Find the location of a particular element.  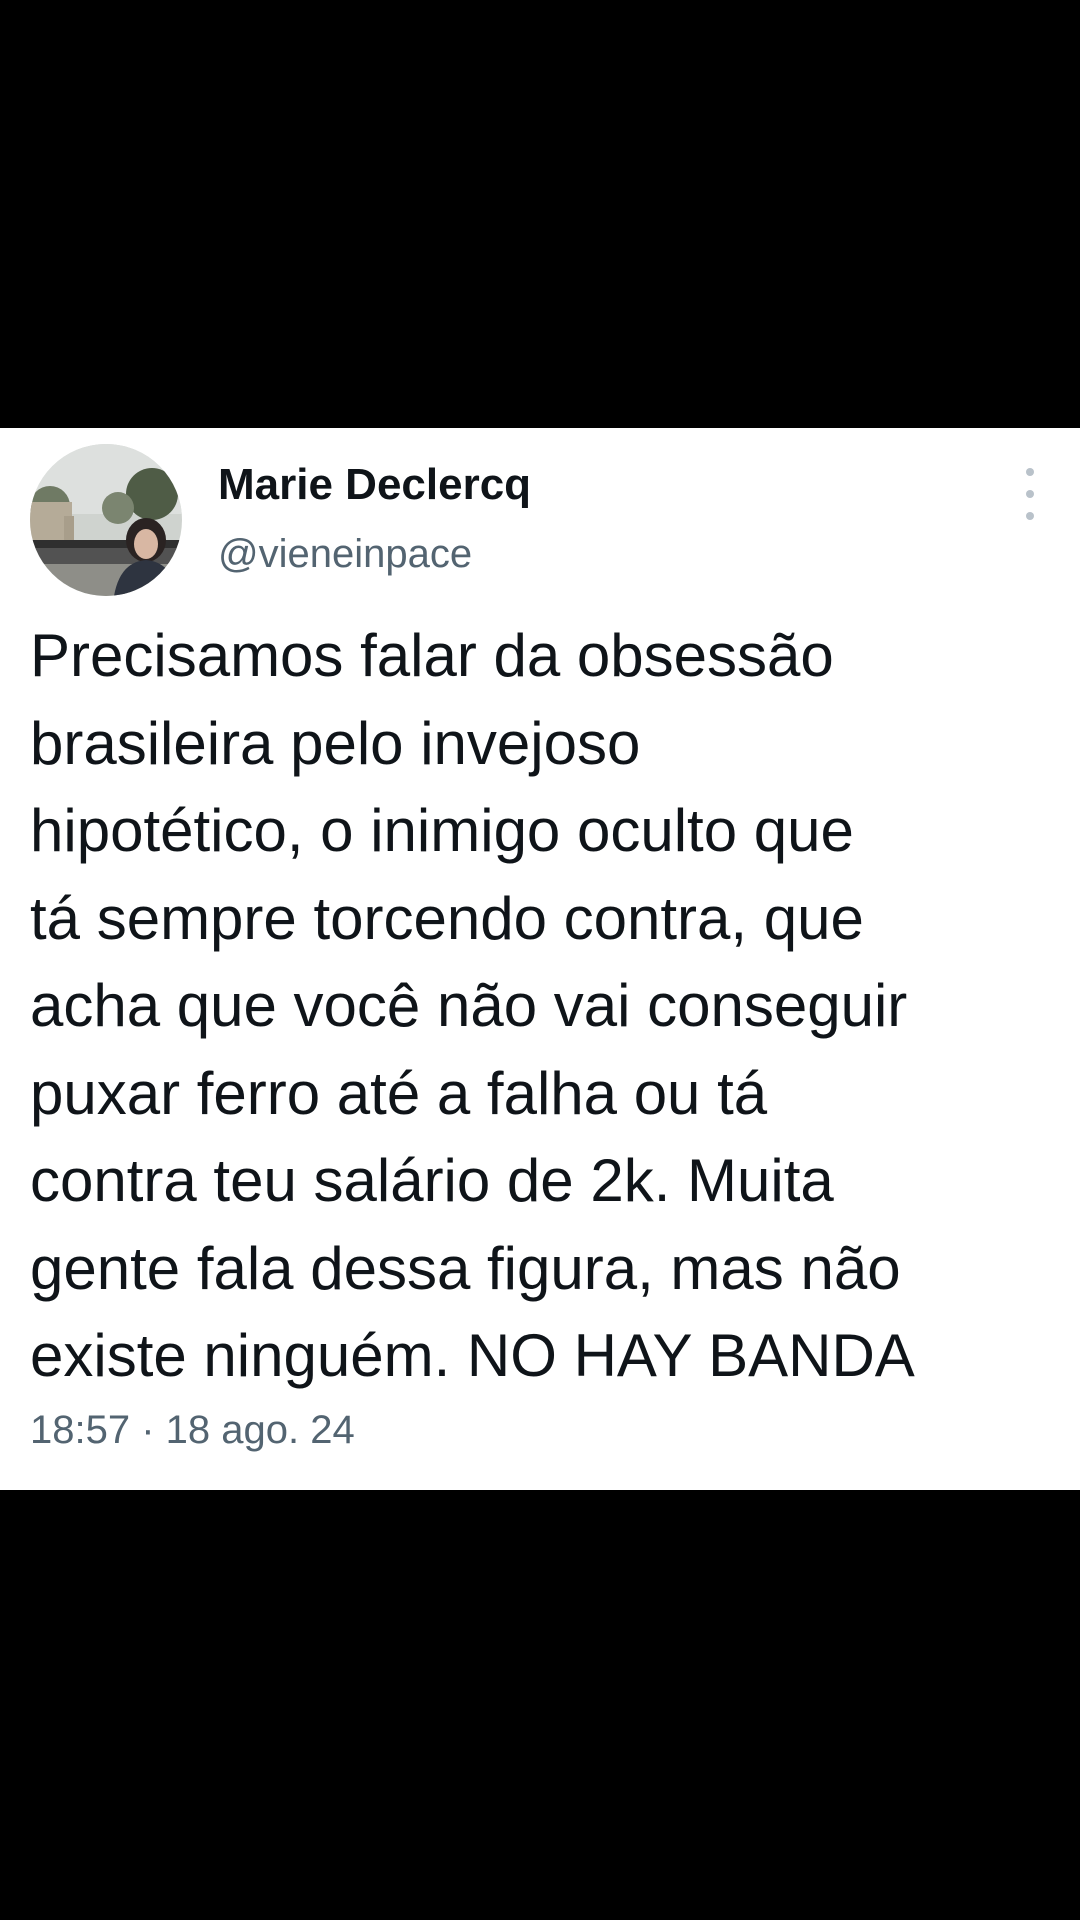

tweet-timestamp: 18:57 · 18 ago. 24 is located at coordinates (192, 1430).